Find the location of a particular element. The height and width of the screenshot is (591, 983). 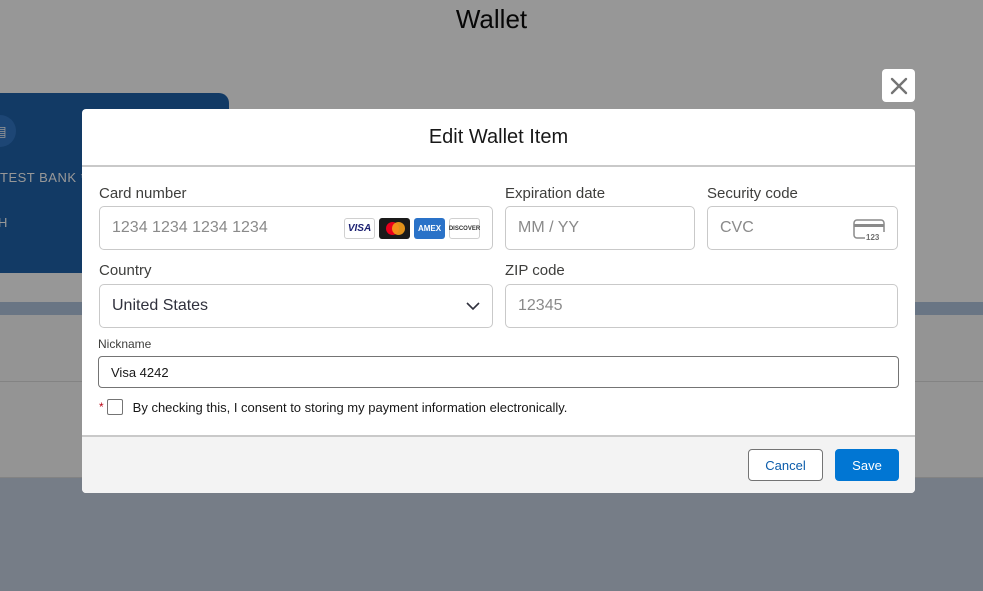

cancel-button: Cancel is located at coordinates (785, 465).